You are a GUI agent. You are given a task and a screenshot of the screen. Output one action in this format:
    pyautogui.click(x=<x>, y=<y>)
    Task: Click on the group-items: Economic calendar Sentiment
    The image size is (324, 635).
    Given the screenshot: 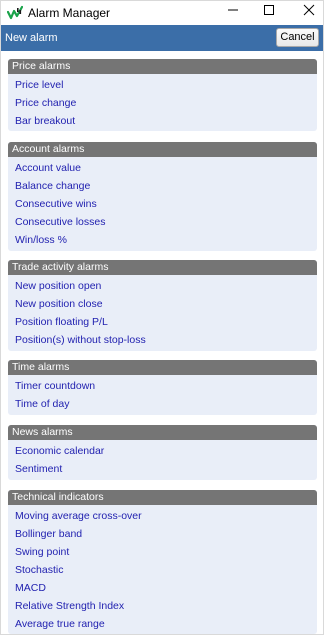 What is the action you would take?
    pyautogui.click(x=162, y=459)
    